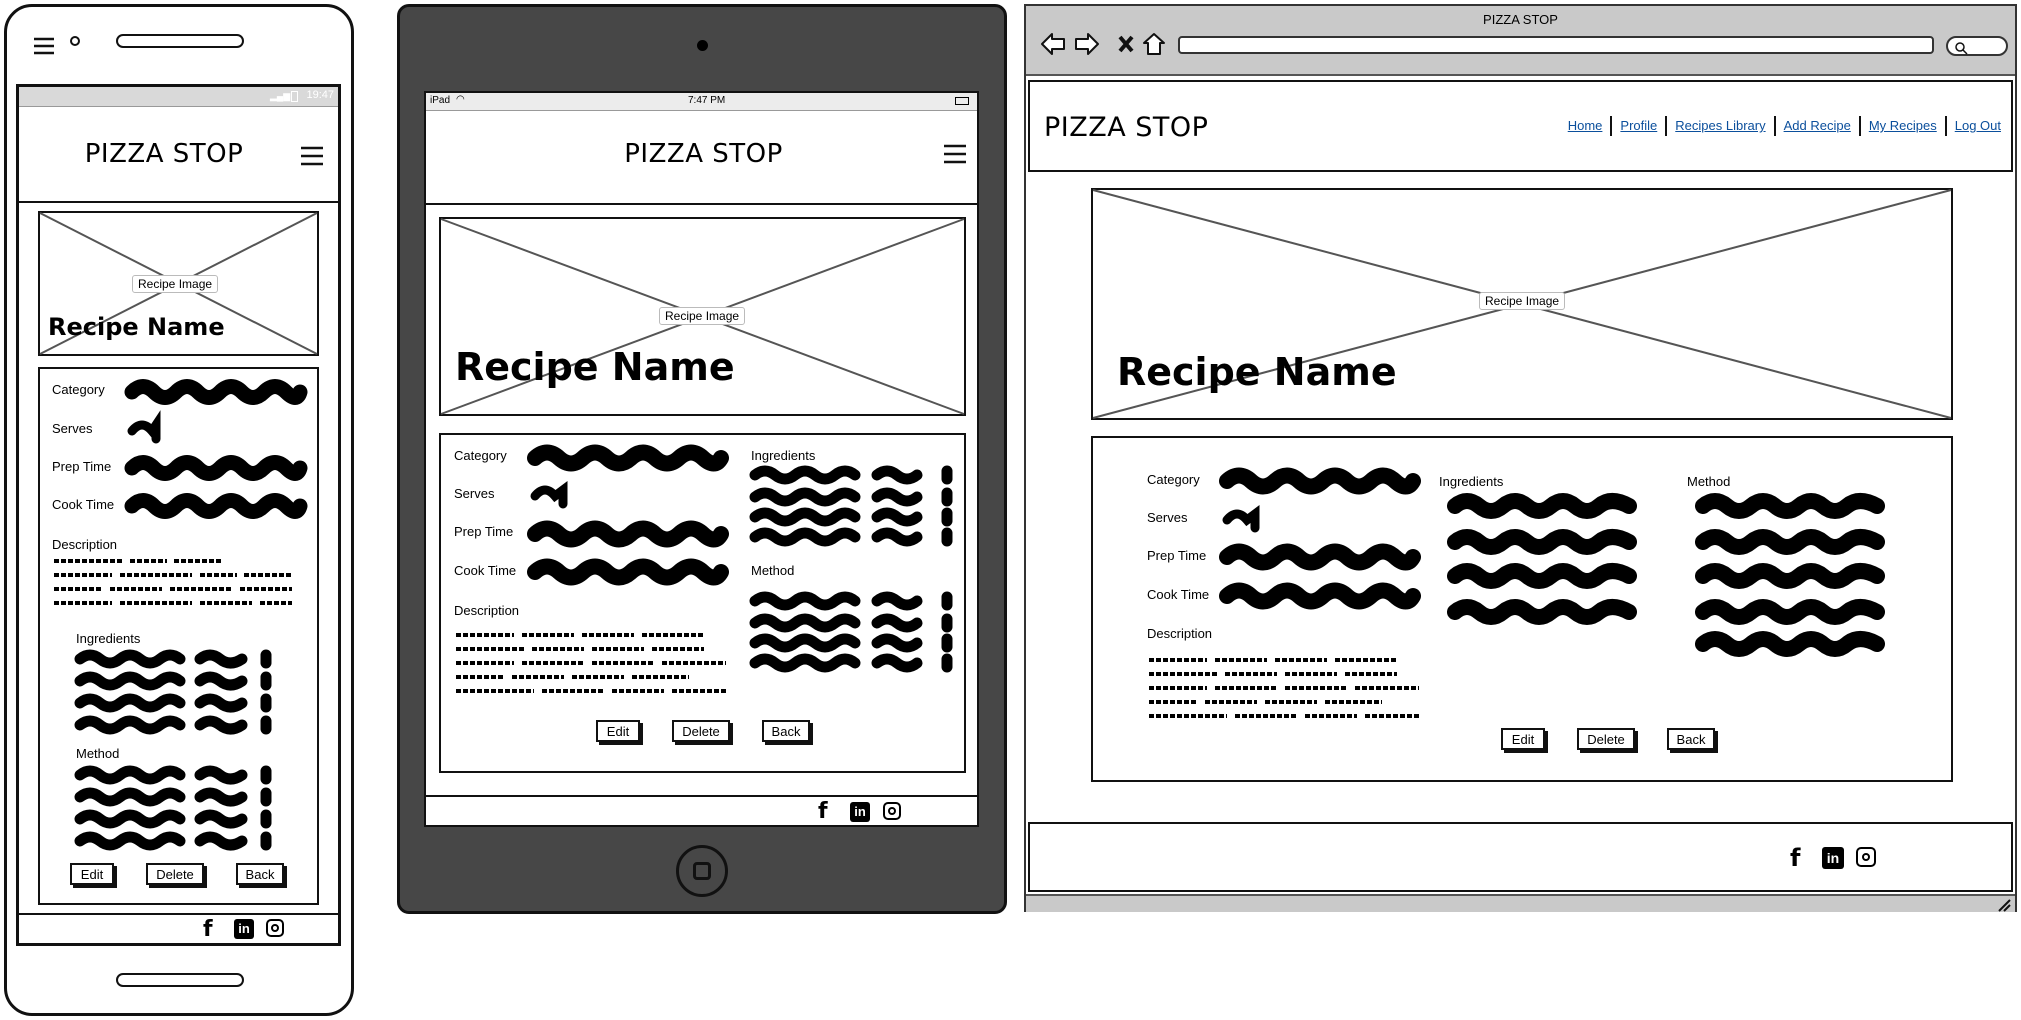  I want to click on phone-app-title: PIZZA STOP, so click(164, 154).